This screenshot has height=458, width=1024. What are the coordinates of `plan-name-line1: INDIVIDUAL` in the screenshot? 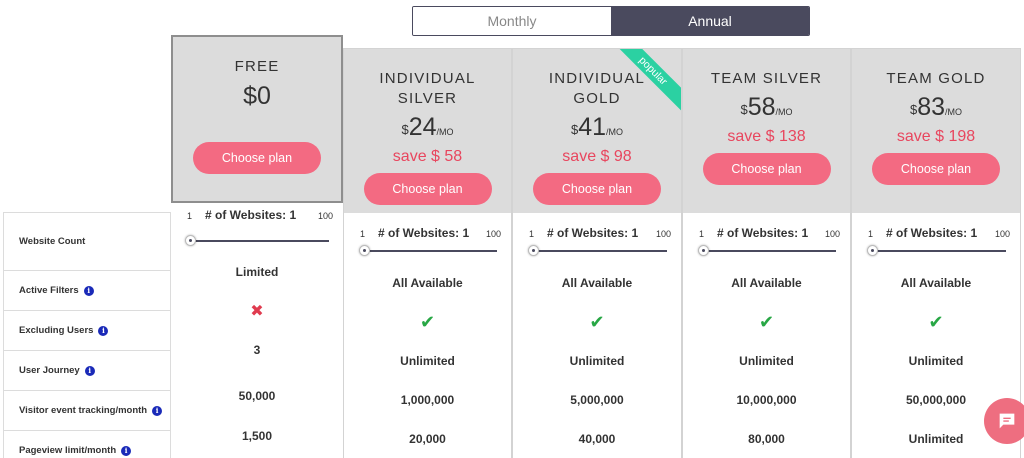 It's located at (427, 78).